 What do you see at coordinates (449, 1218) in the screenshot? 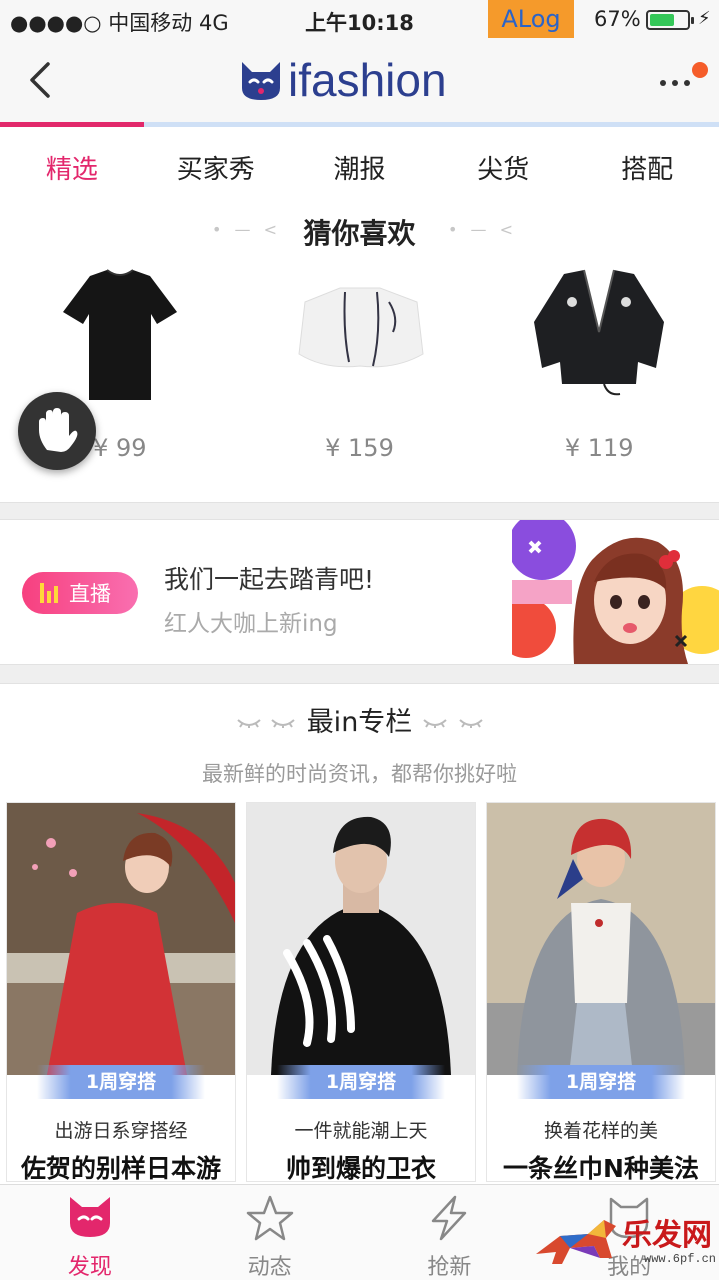
I see `flash-icon` at bounding box center [449, 1218].